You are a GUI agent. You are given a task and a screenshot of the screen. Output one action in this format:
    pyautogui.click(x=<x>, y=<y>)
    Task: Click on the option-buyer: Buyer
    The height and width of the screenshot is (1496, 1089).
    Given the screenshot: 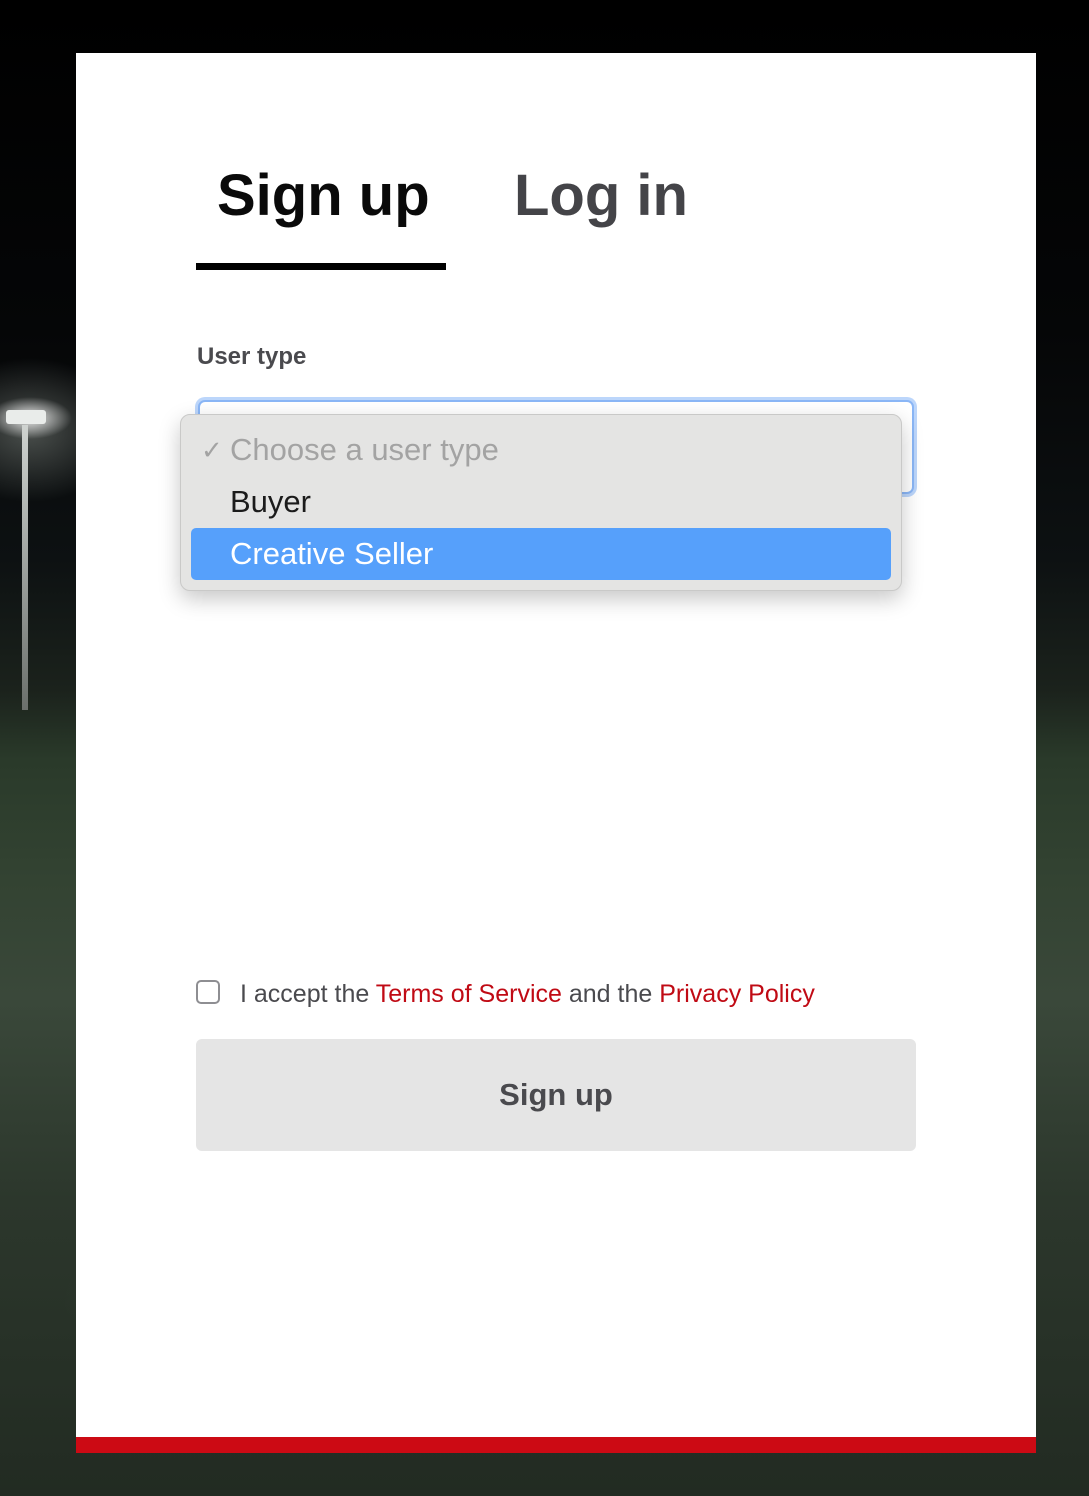 What is the action you would take?
    pyautogui.click(x=541, y=502)
    